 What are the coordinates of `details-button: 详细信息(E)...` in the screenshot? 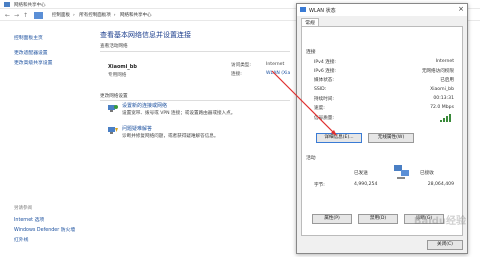 It's located at (339, 138).